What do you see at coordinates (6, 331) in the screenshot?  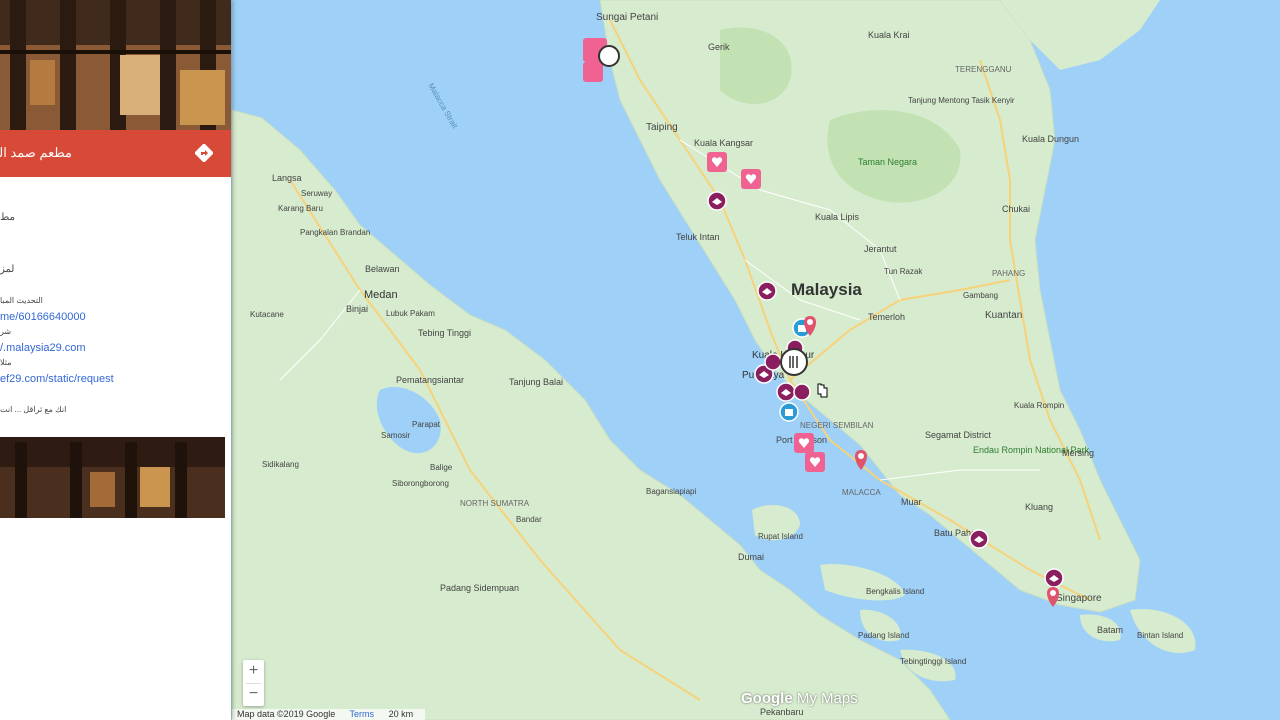 I see `panel-text-4: شر` at bounding box center [6, 331].